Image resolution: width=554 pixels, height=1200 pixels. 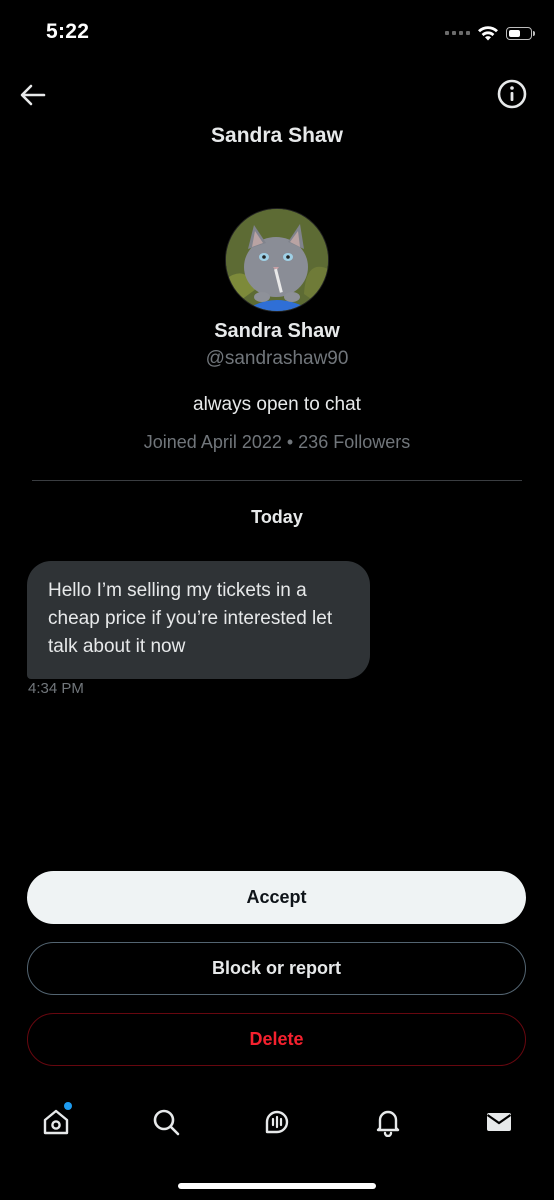 I want to click on accept-button: Accept, so click(x=276, y=897).